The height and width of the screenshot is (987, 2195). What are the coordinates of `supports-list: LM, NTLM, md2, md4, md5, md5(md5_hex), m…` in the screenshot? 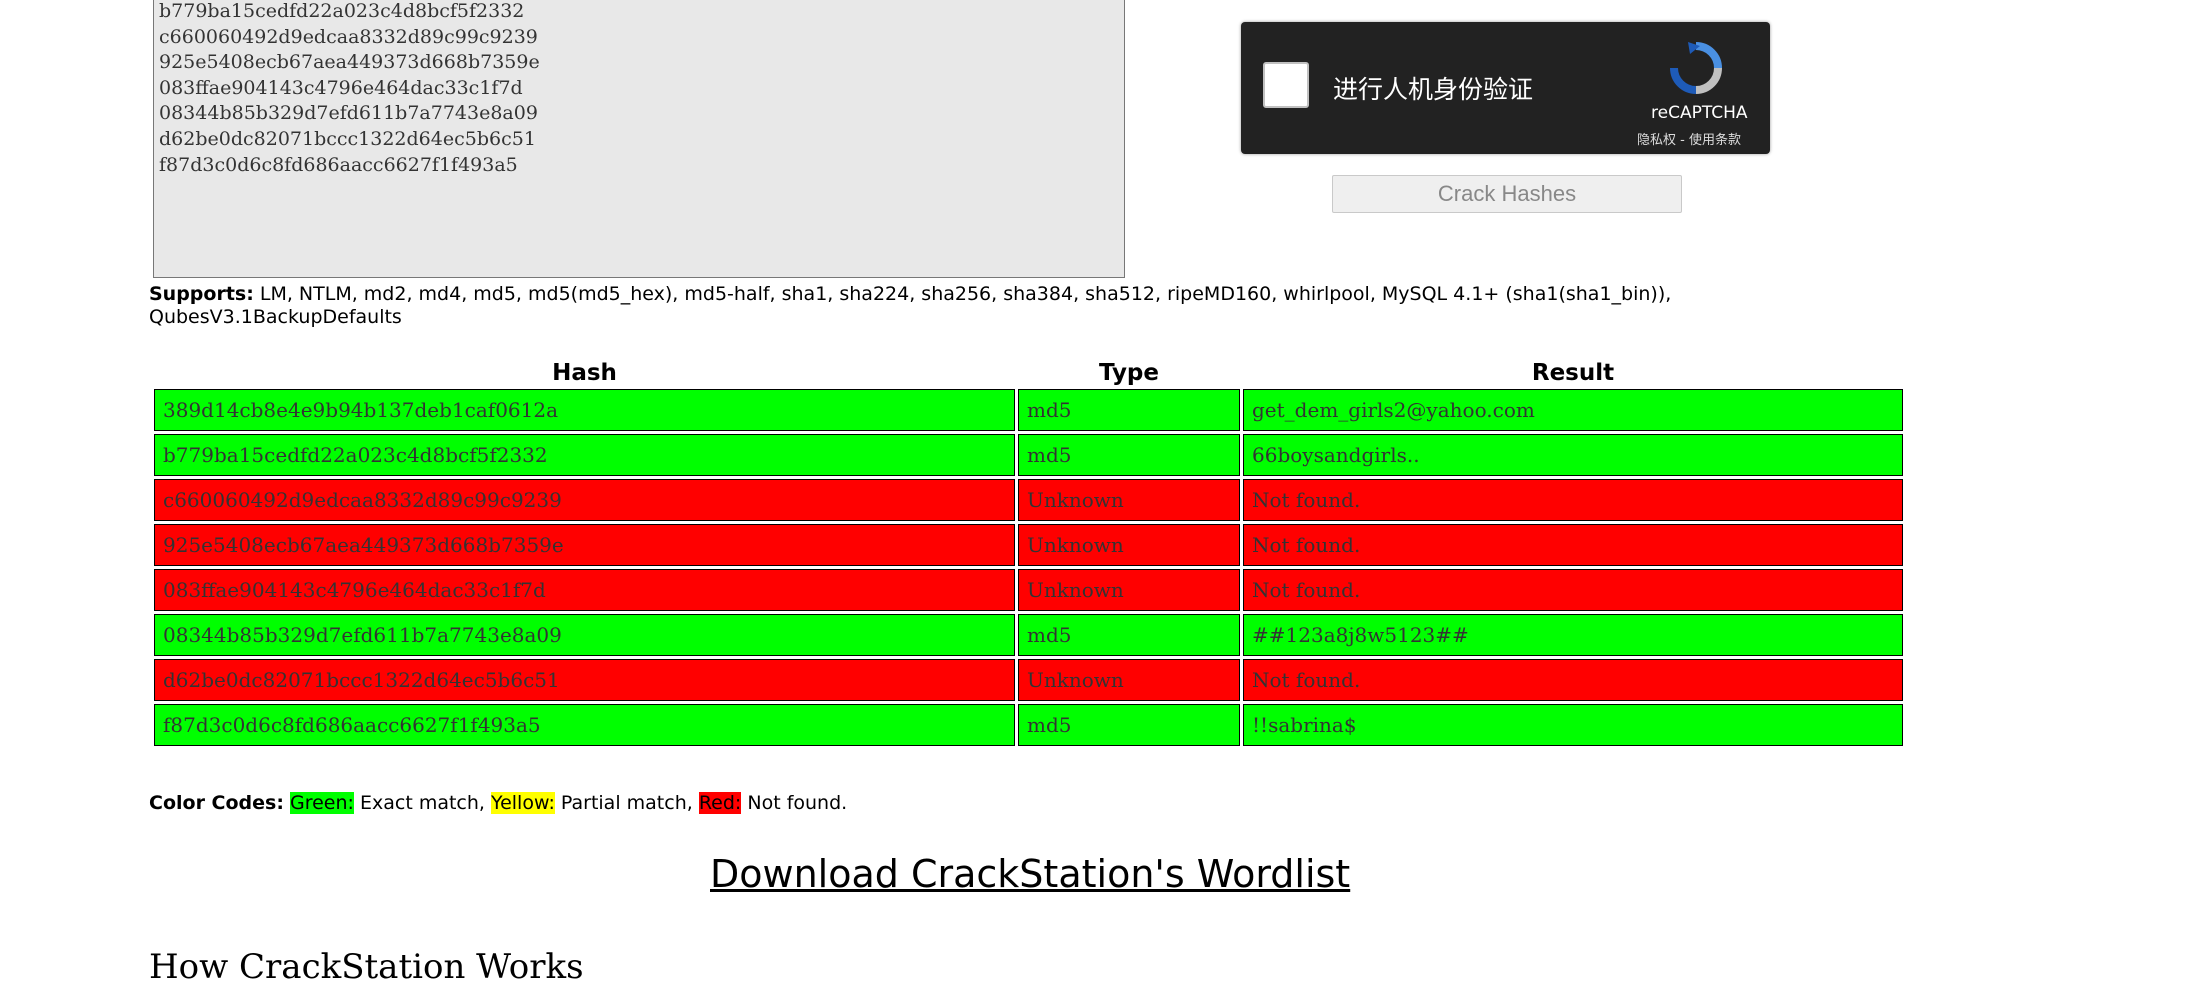 It's located at (910, 305).